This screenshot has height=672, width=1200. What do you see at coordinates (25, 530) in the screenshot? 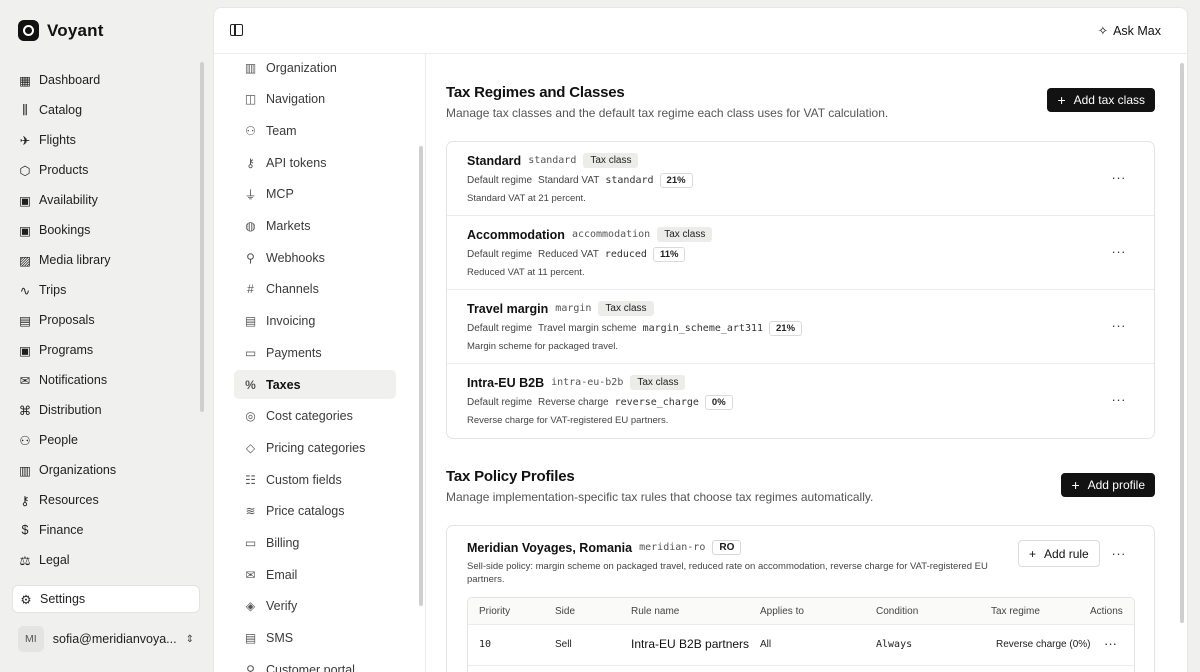
I see `dollar-icon: $` at bounding box center [25, 530].